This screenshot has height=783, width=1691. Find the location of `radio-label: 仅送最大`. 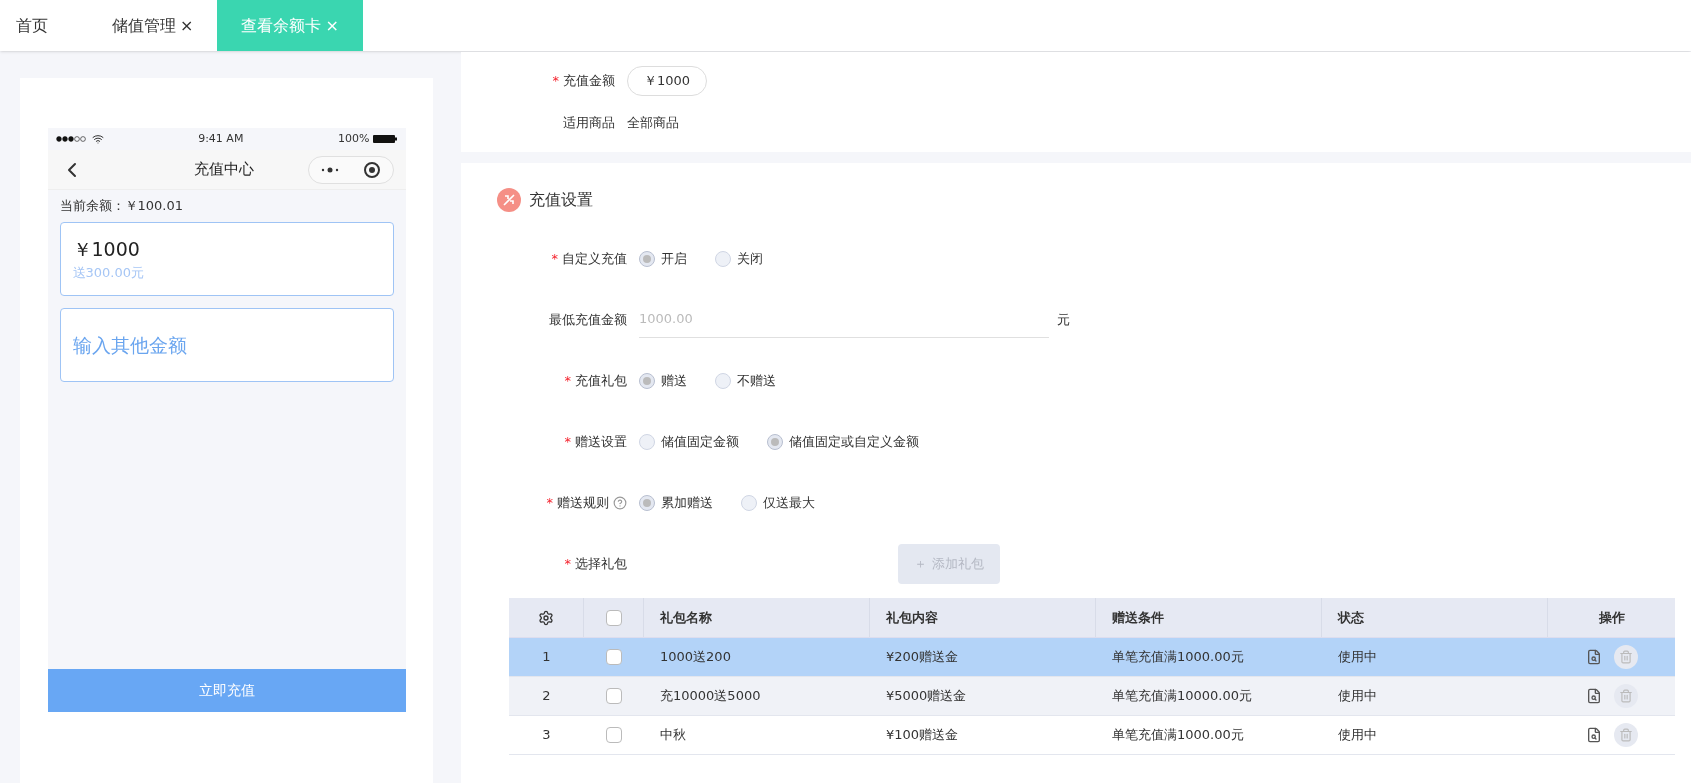

radio-label: 仅送最大 is located at coordinates (789, 502).